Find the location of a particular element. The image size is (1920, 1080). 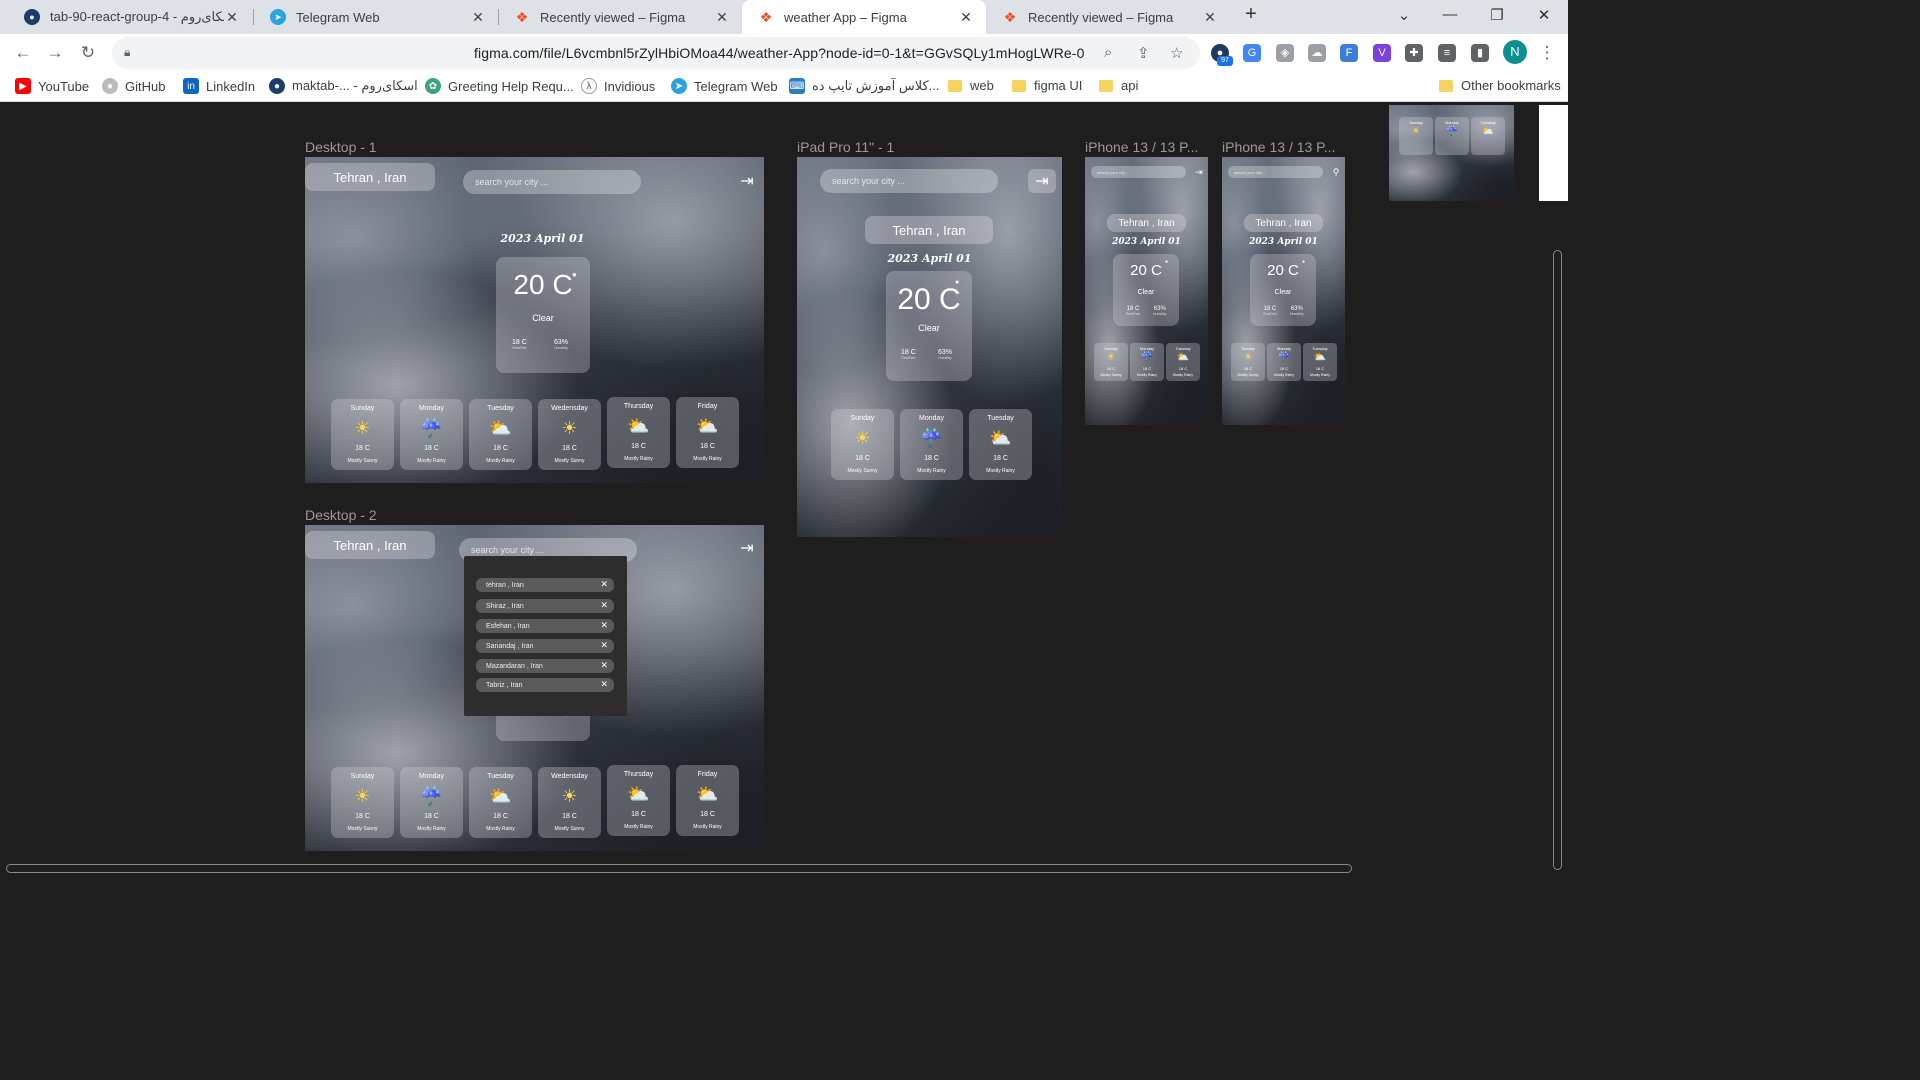

zoom-icon: ⌕ is located at coordinates (1108, 52).